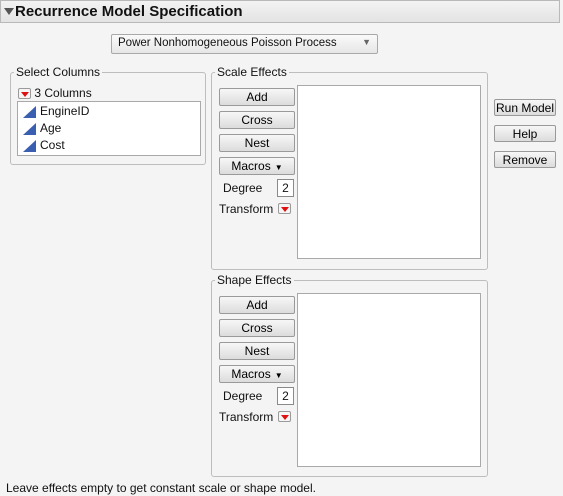  What do you see at coordinates (58, 72) in the screenshot?
I see `select-columns-legend: Select Columns` at bounding box center [58, 72].